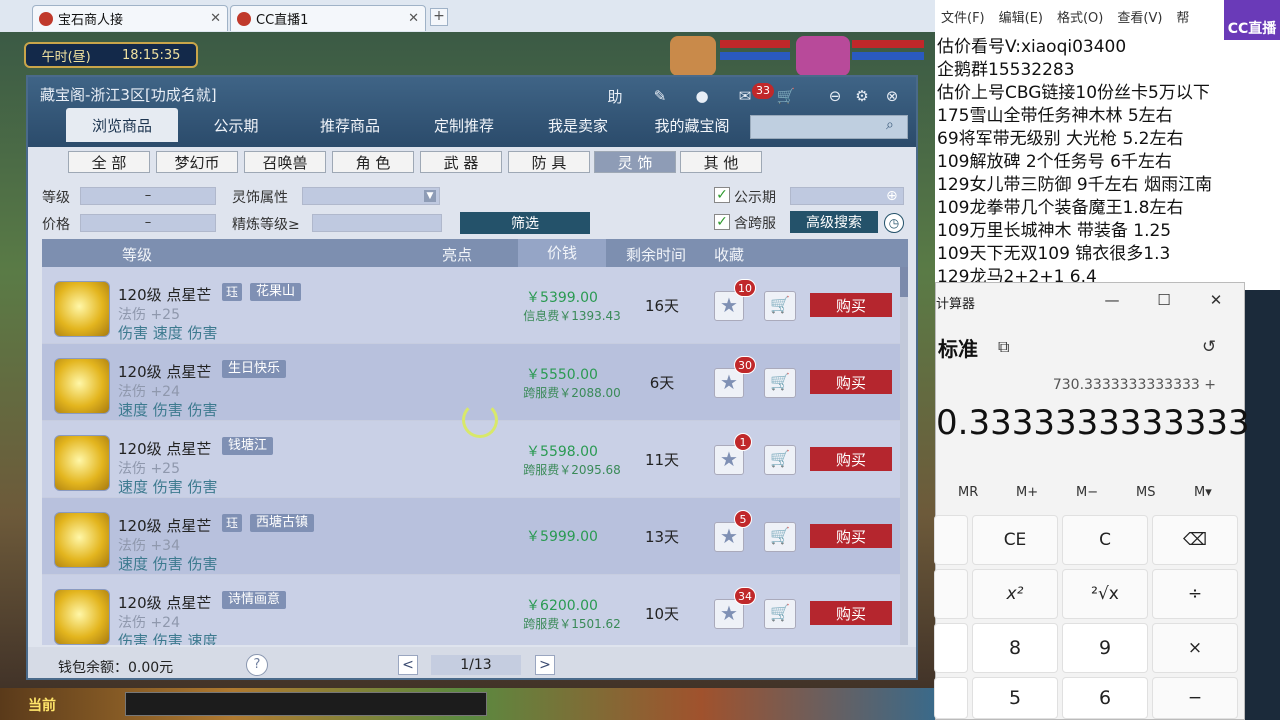 The height and width of the screenshot is (720, 1280). I want to click on digit-8-button: 8, so click(1015, 648).